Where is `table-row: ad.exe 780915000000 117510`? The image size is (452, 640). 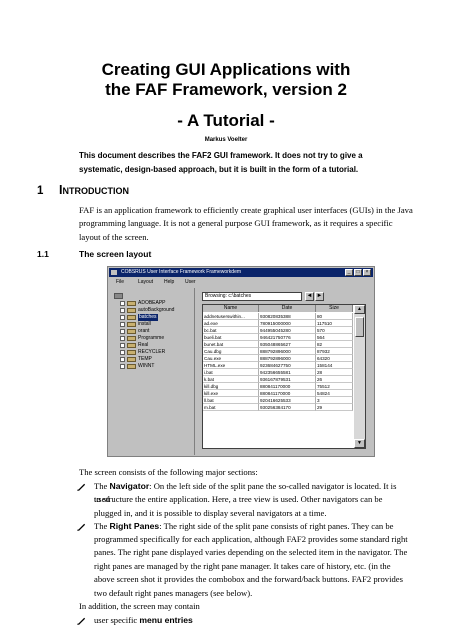
table-row: ad.exe 780915000000 117510 is located at coordinates (278, 323).